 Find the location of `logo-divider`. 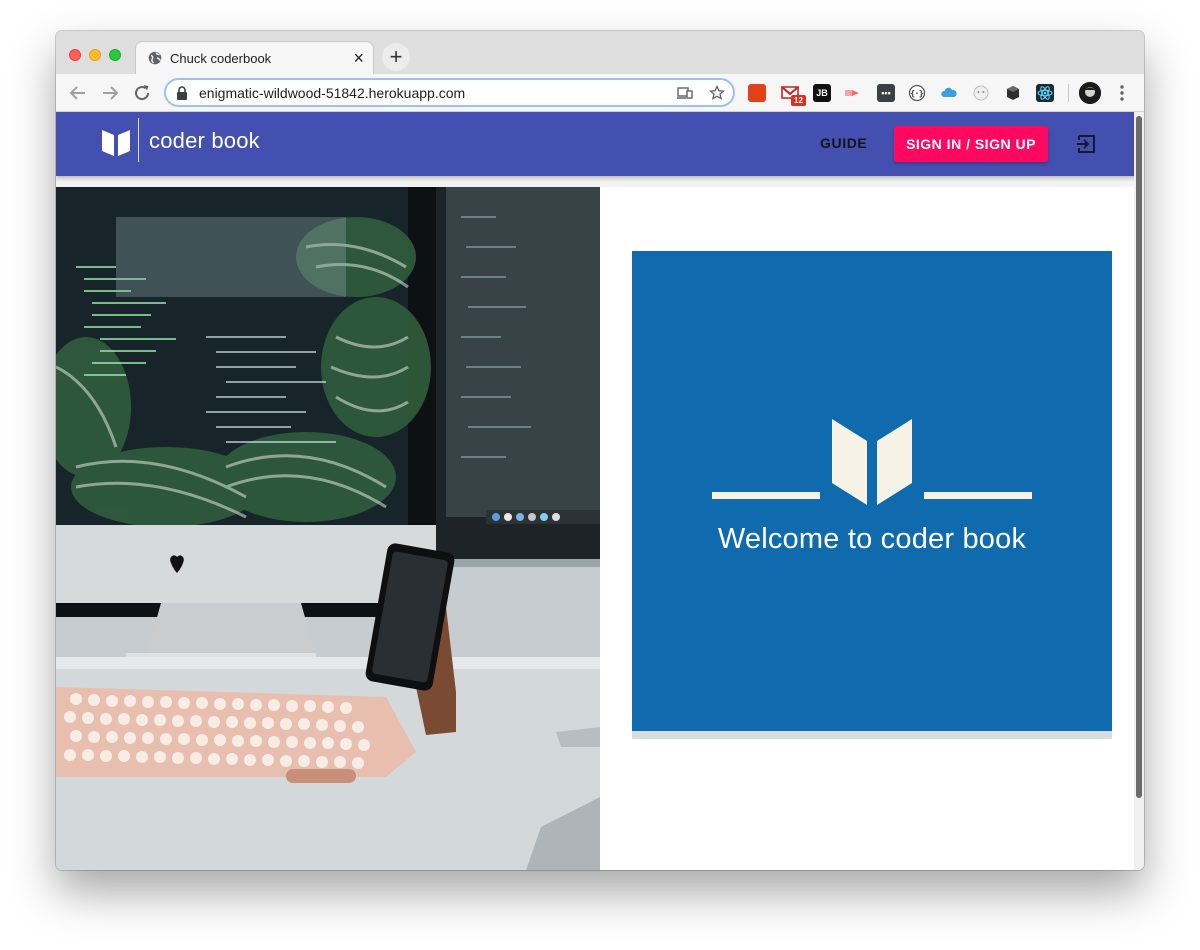

logo-divider is located at coordinates (138, 140).